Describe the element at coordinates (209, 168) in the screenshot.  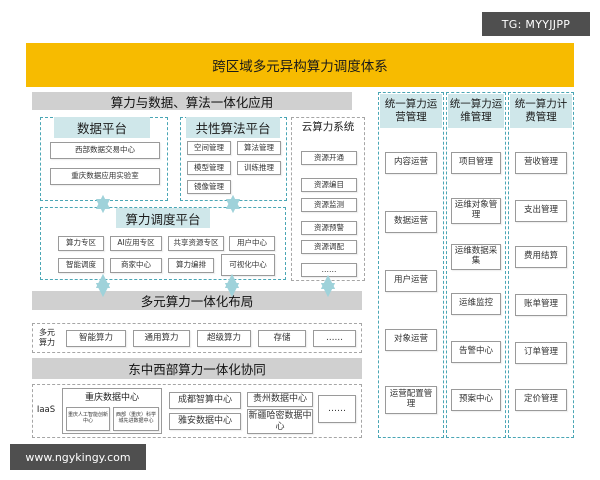
I see `algo-item-2: 模型管理` at that location.